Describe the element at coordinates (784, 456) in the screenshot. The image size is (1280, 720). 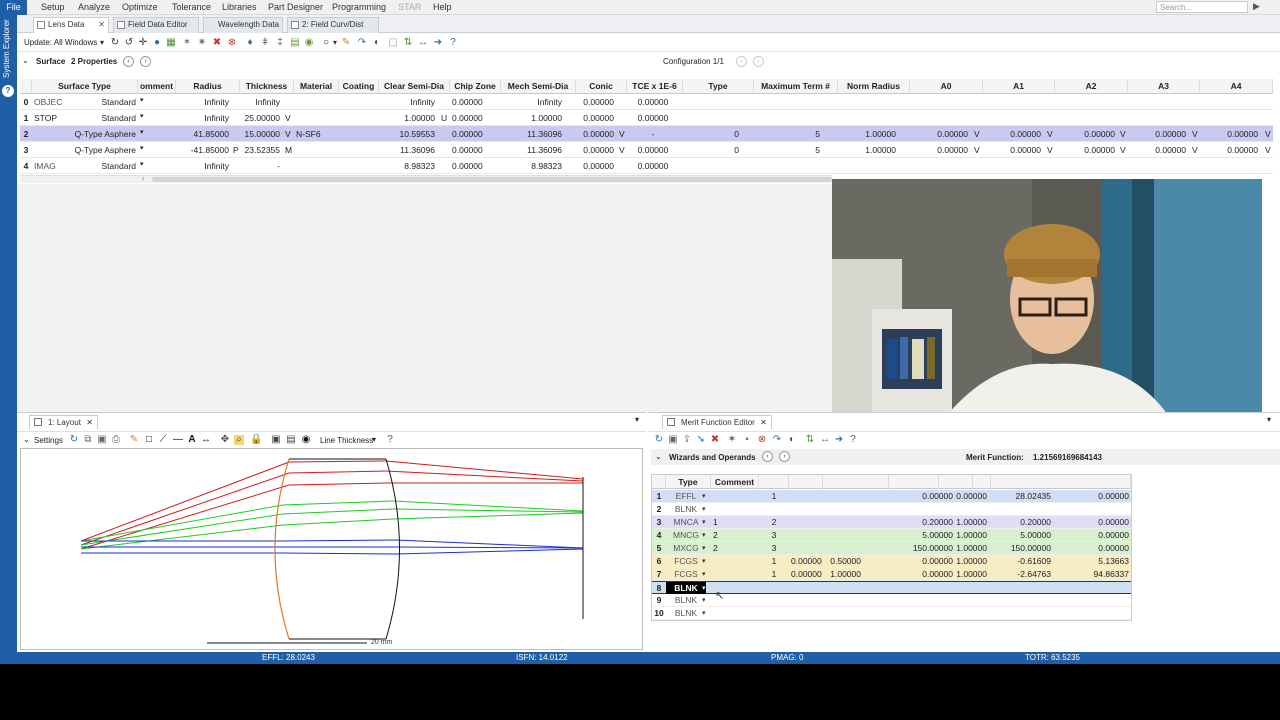
I see `next-operand-button: ›` at that location.